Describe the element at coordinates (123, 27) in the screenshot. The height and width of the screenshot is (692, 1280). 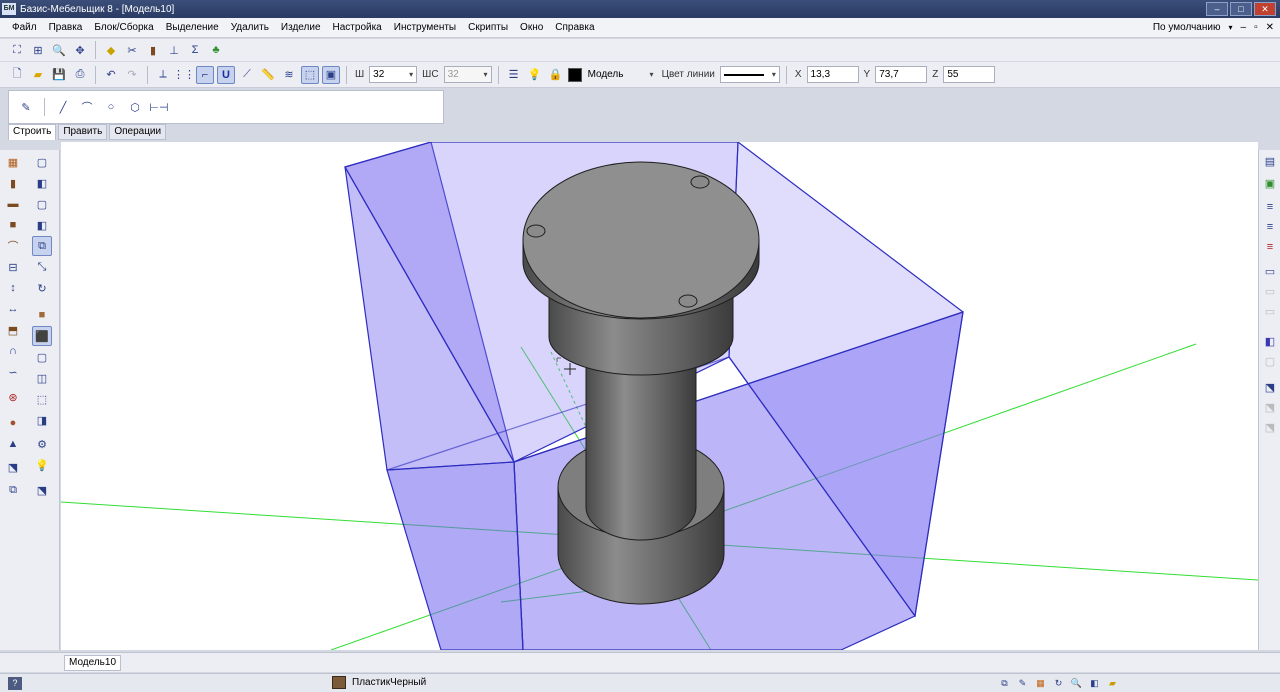
I see `menu-block: Блок/Сборка` at that location.